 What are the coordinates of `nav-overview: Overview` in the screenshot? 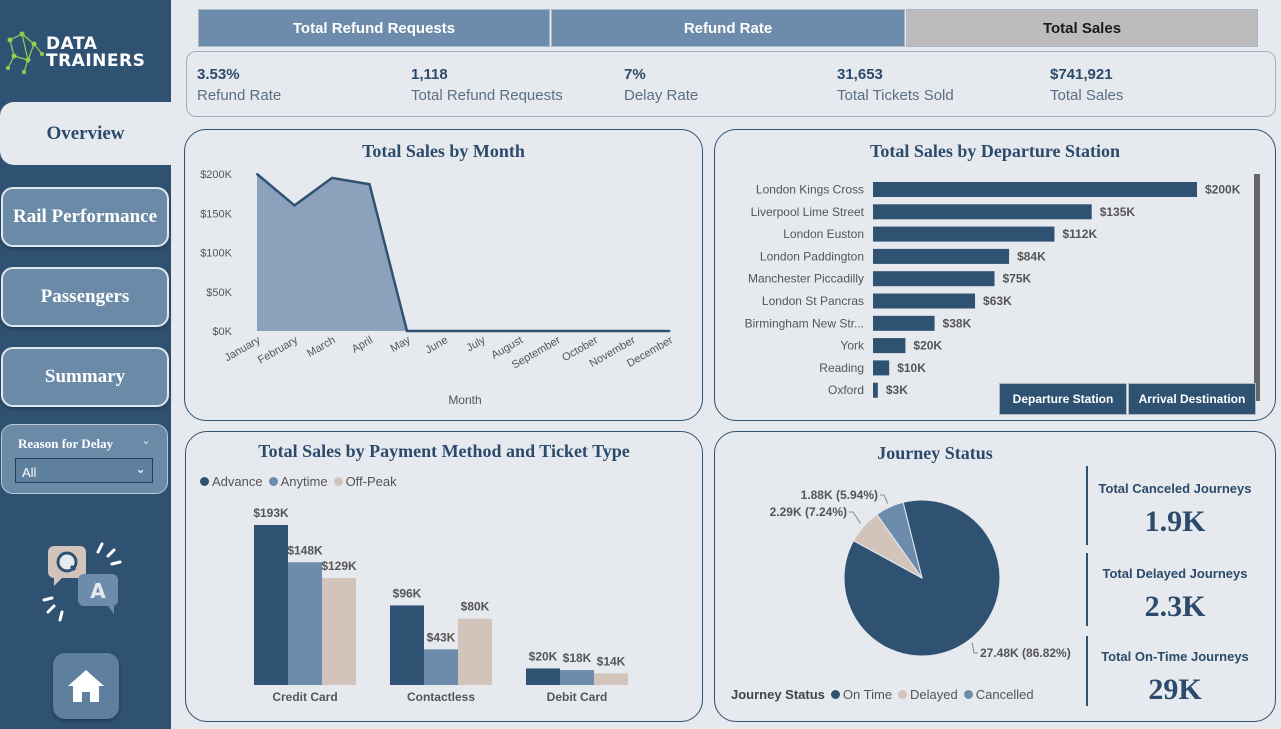 It's located at (85, 133).